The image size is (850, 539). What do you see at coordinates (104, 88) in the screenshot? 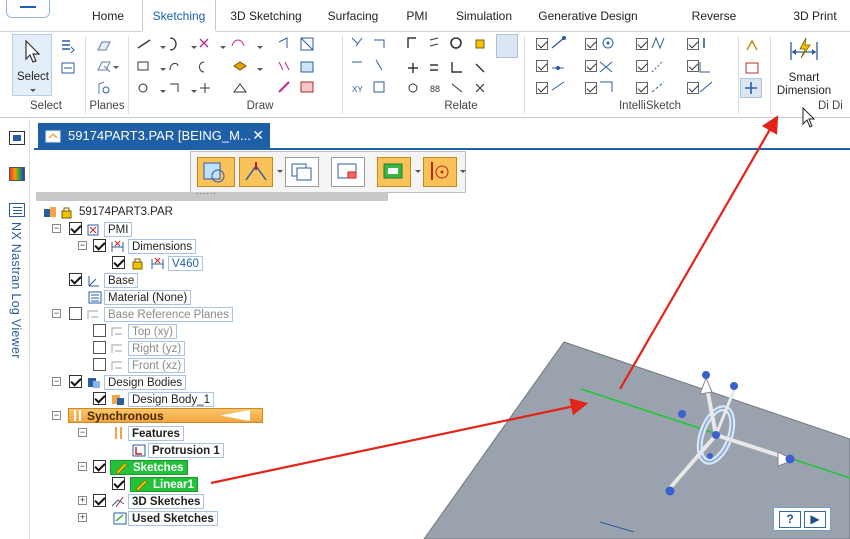
I see `plane-normal-icon` at bounding box center [104, 88].